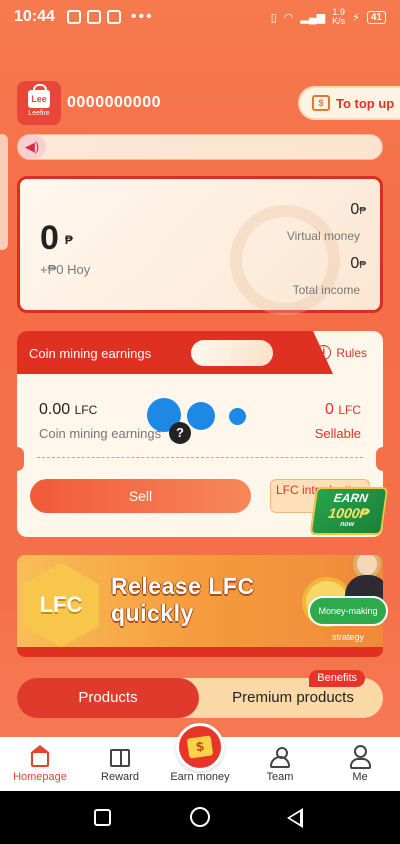 This screenshot has width=400, height=844. Describe the element at coordinates (108, 698) in the screenshot. I see `tab-products: Products` at that location.